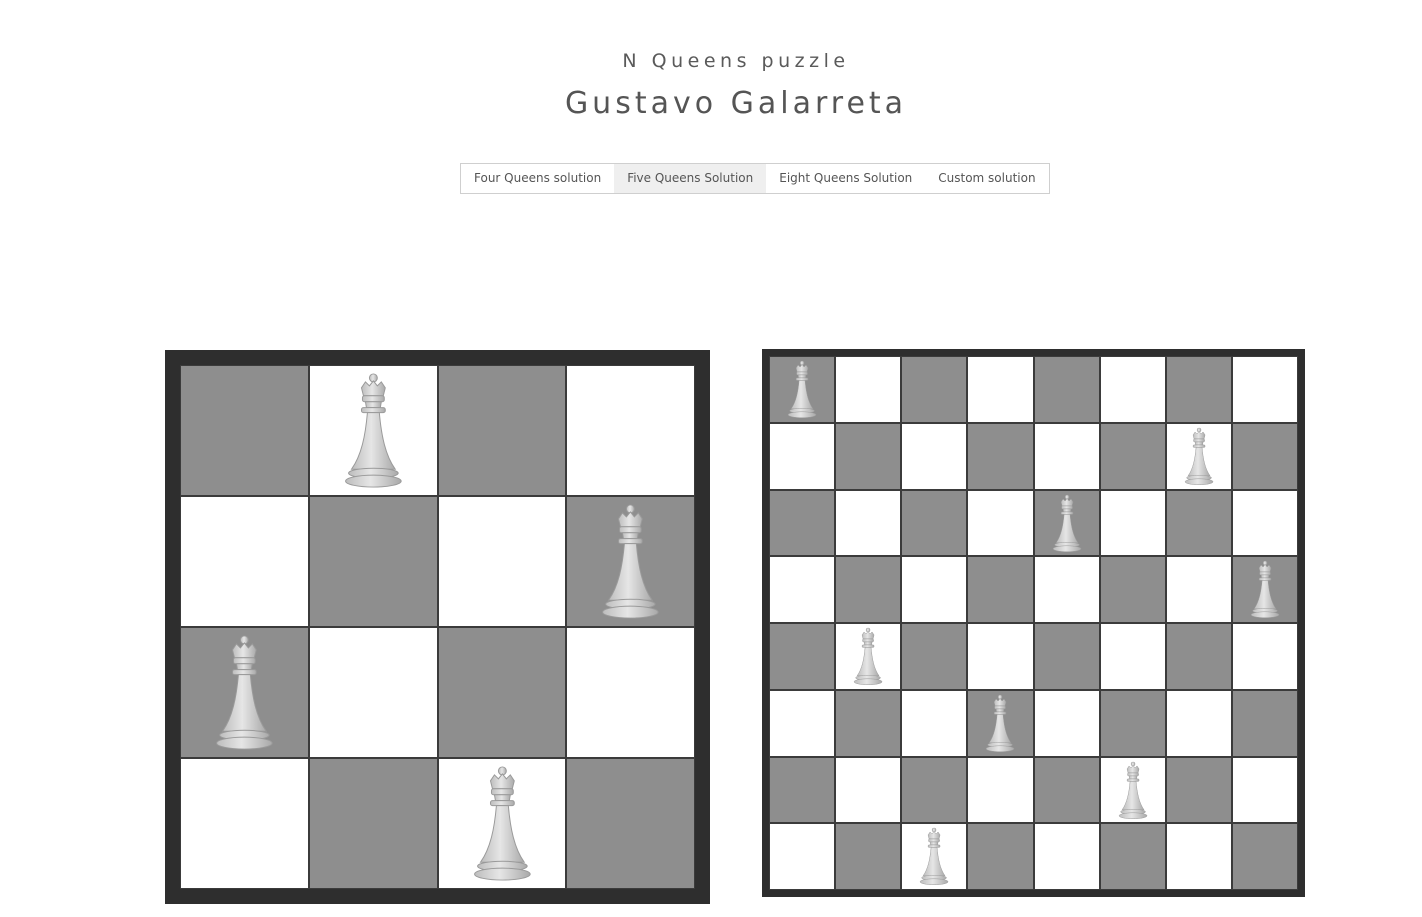  What do you see at coordinates (736, 61) in the screenshot?
I see `page-subtitle: N Queens puzzle` at bounding box center [736, 61].